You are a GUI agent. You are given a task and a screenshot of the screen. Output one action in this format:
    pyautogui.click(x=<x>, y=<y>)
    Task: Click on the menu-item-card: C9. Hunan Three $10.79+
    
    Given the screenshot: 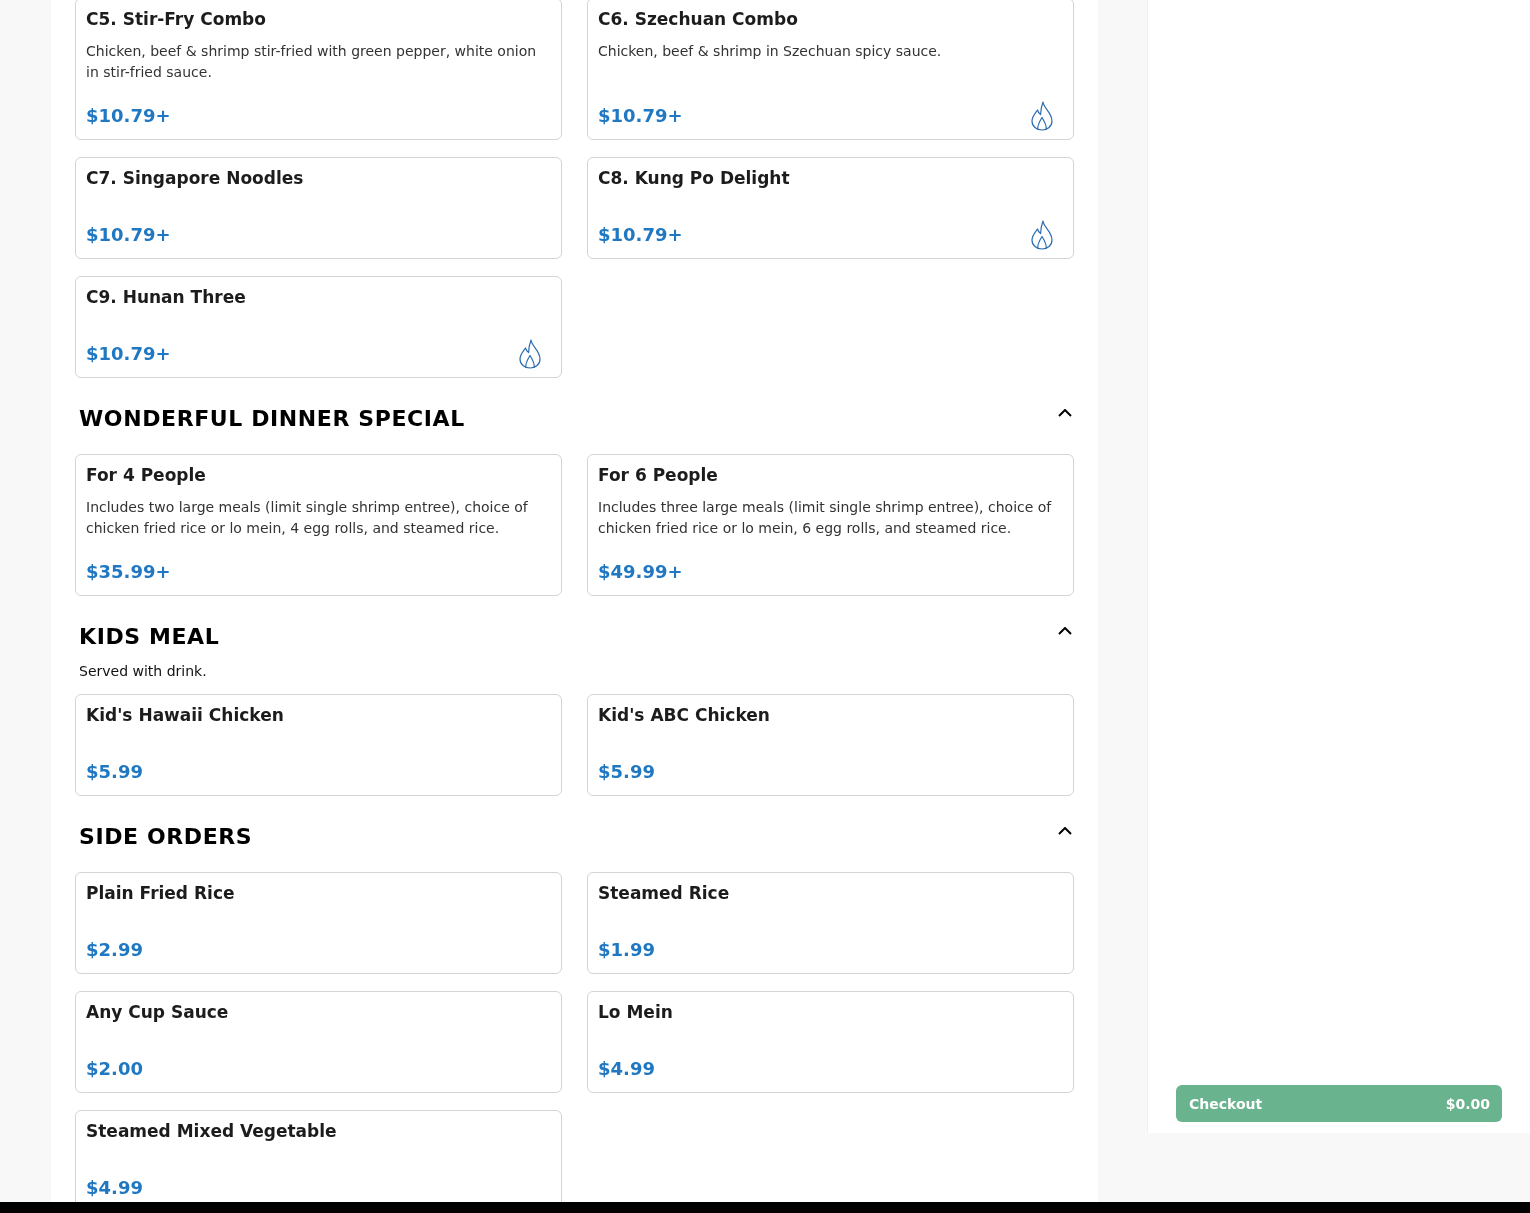 What is the action you would take?
    pyautogui.click(x=318, y=327)
    